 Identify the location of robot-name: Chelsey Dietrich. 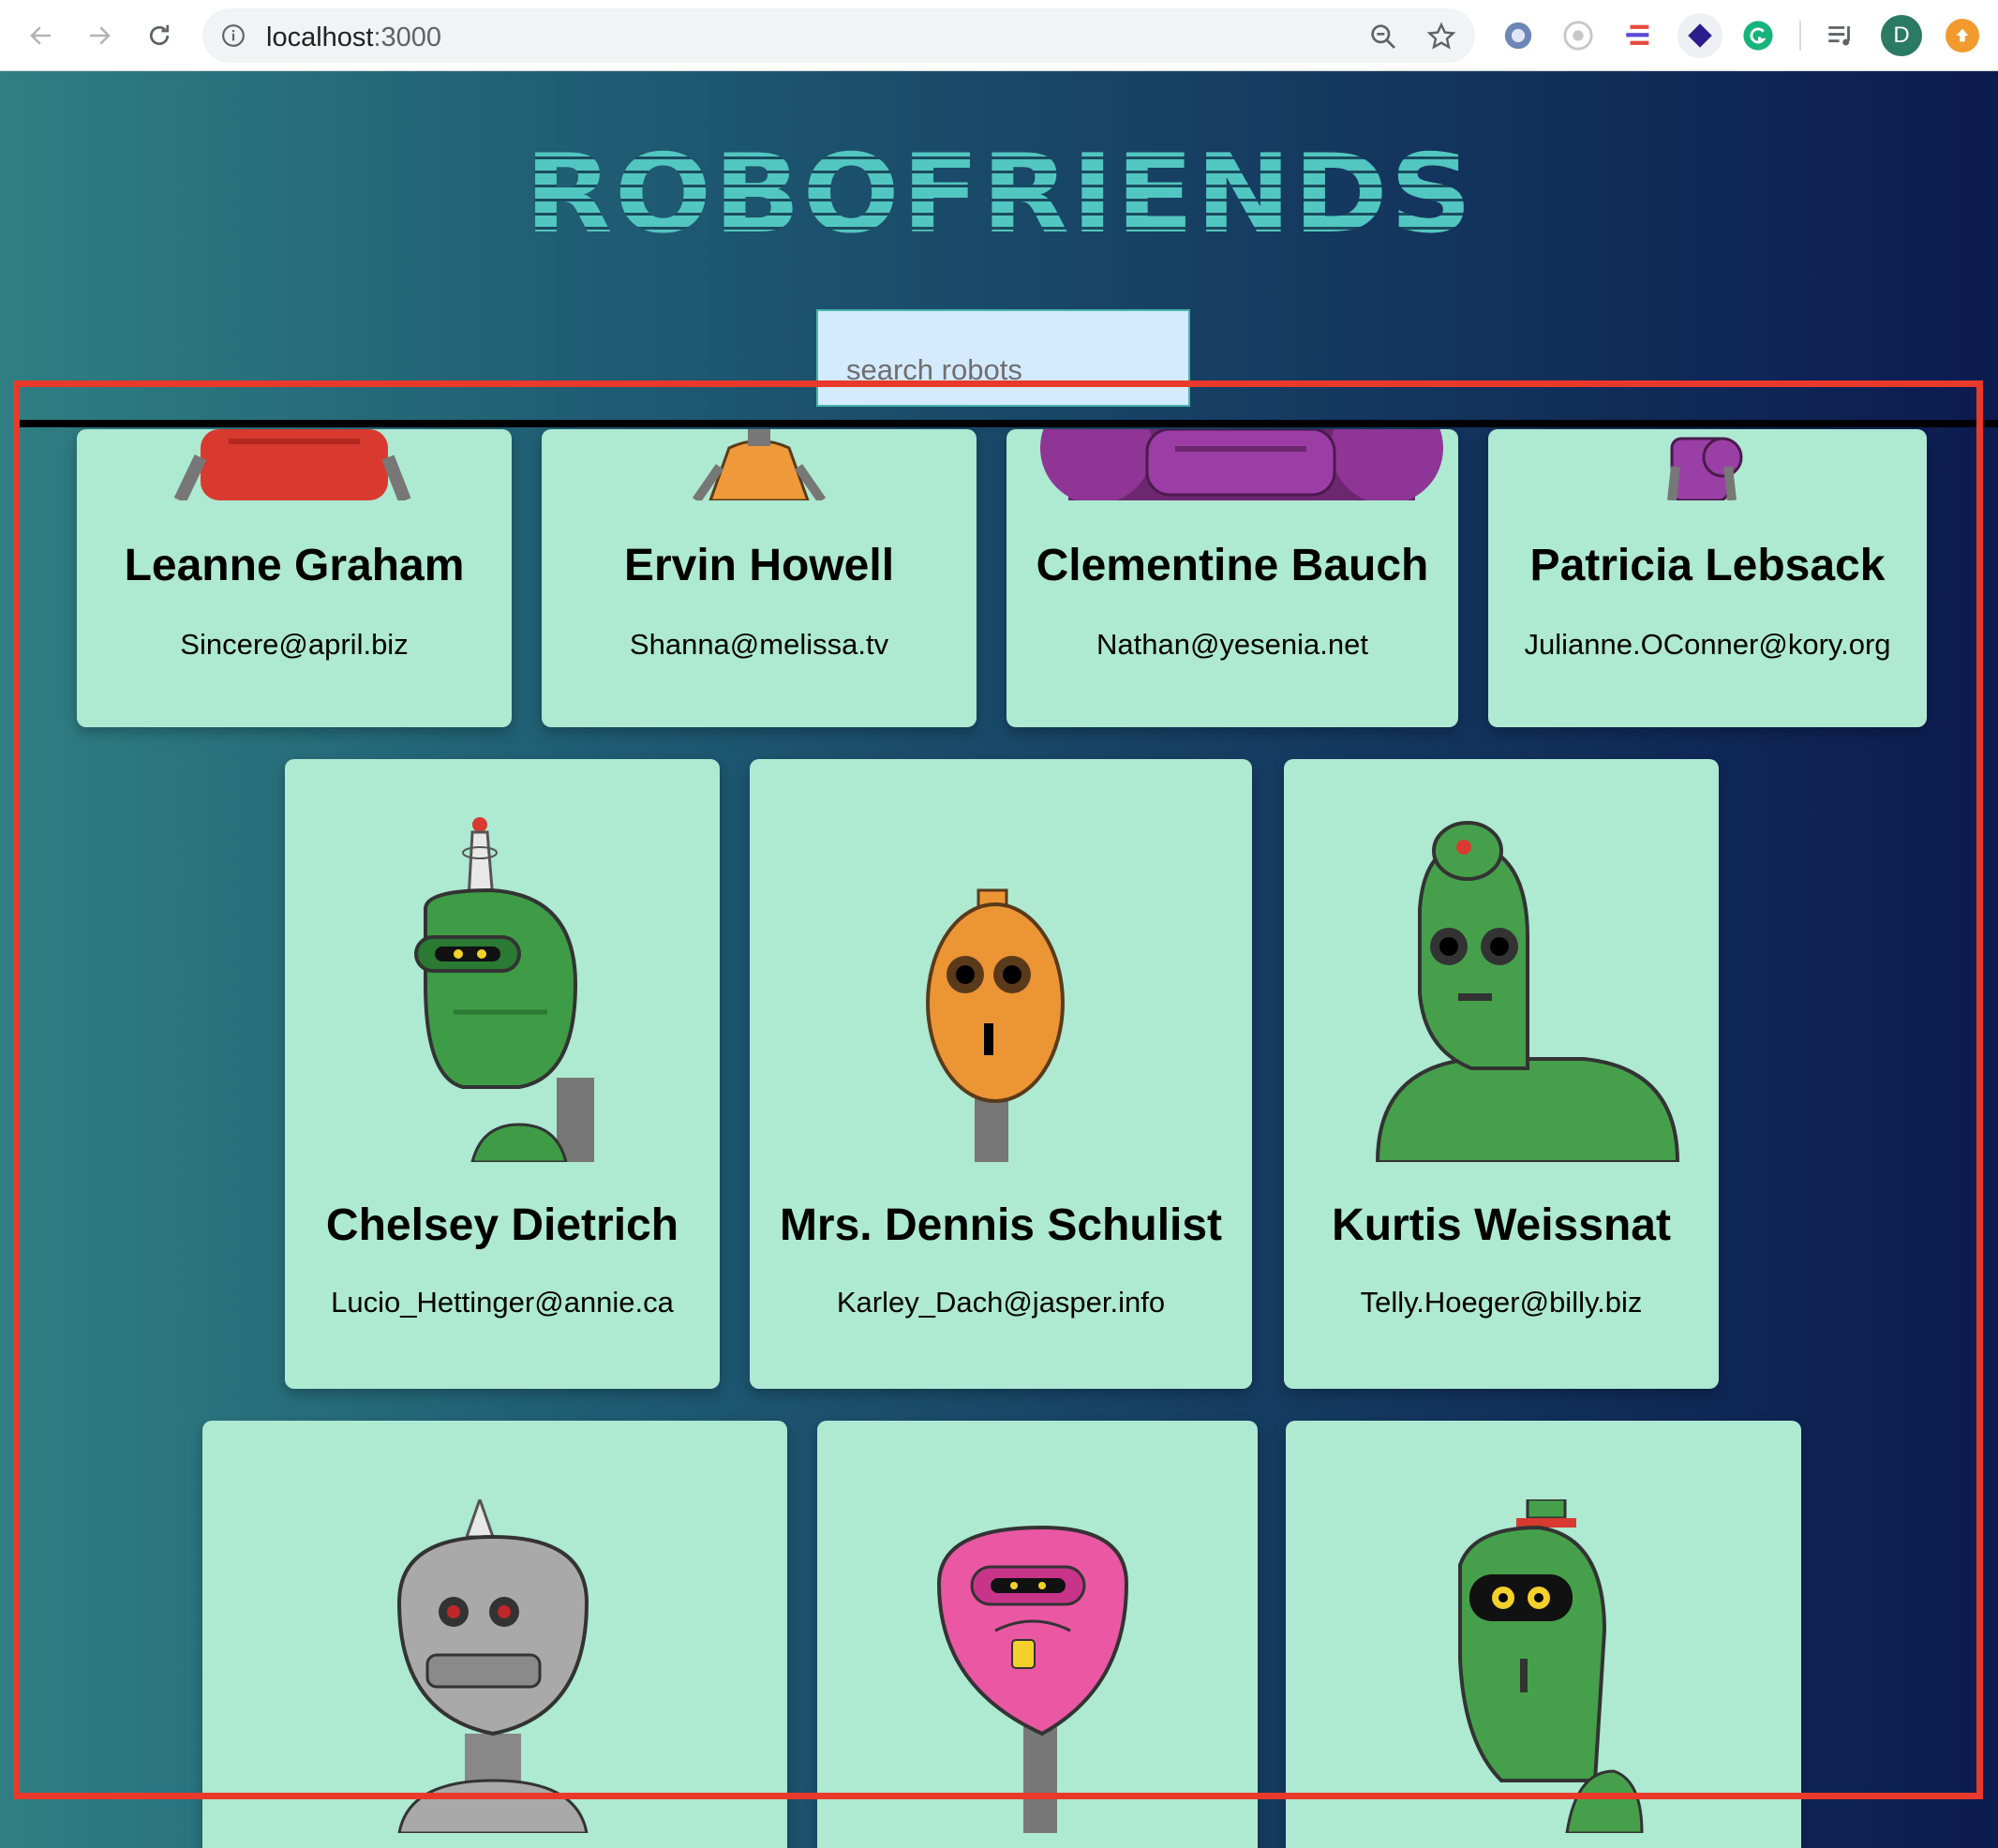
(502, 1225).